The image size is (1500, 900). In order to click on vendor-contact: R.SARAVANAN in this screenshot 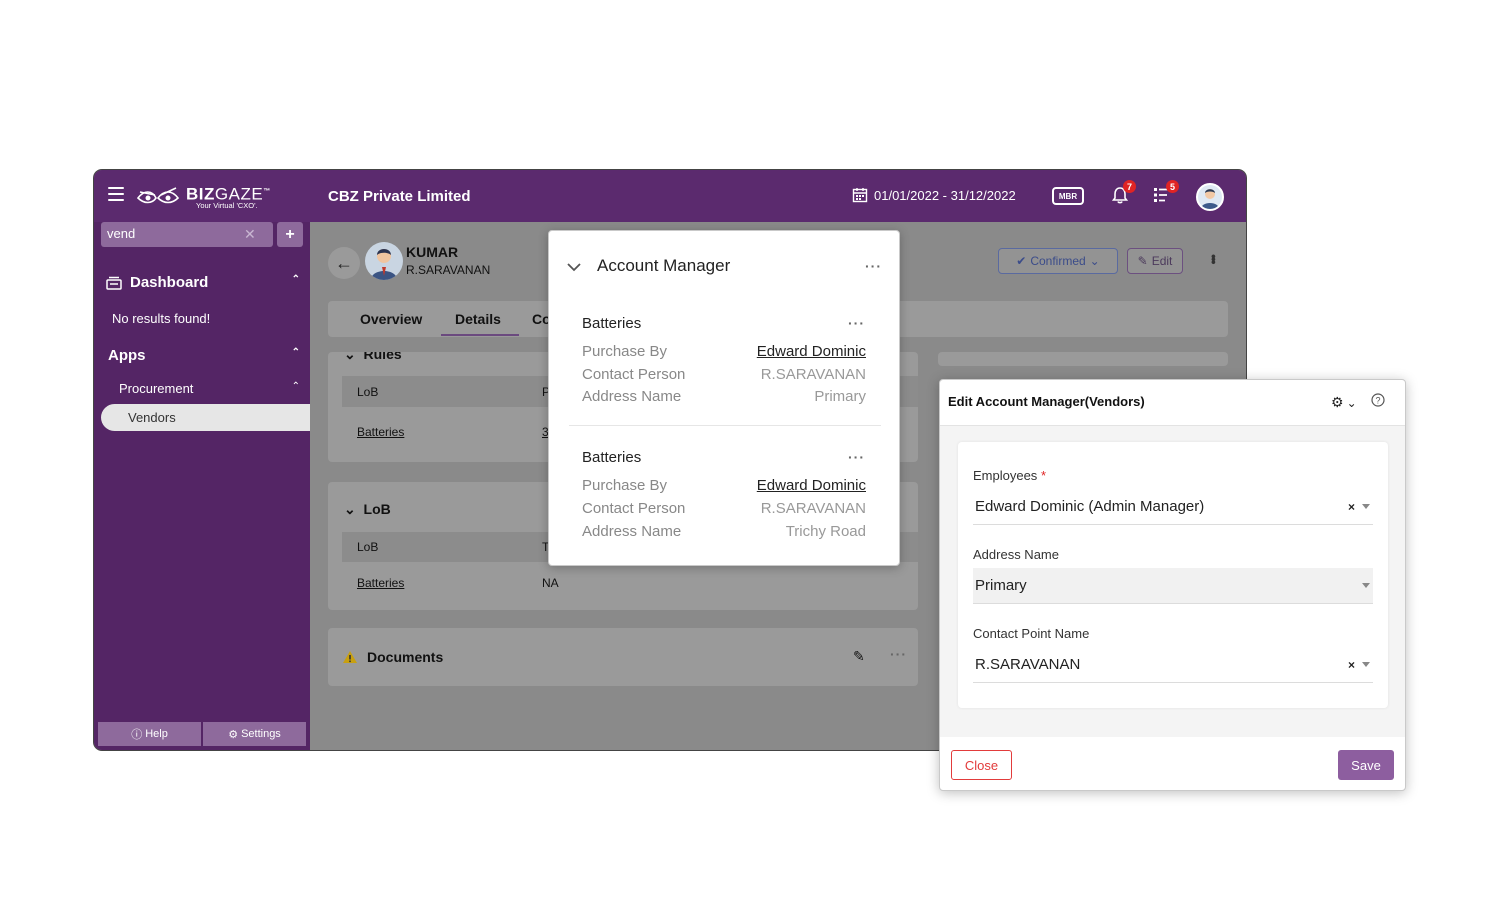, I will do `click(448, 270)`.